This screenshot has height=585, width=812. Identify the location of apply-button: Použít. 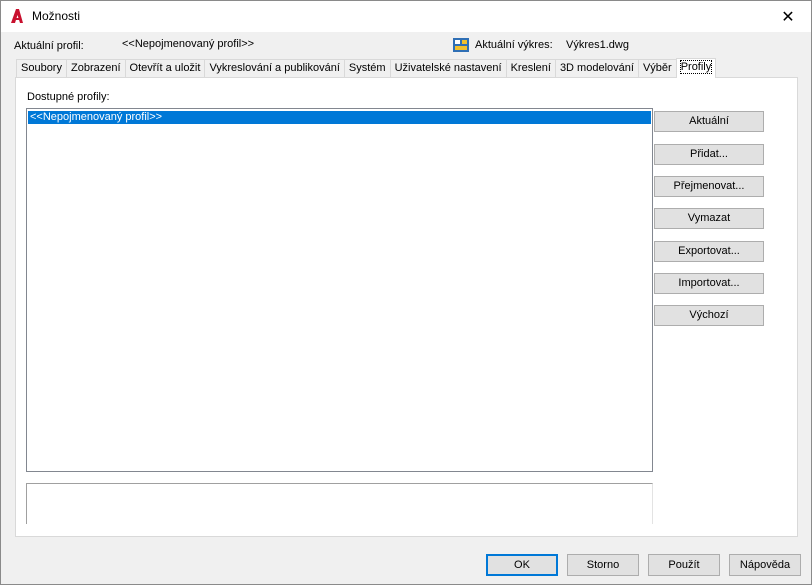
(684, 565).